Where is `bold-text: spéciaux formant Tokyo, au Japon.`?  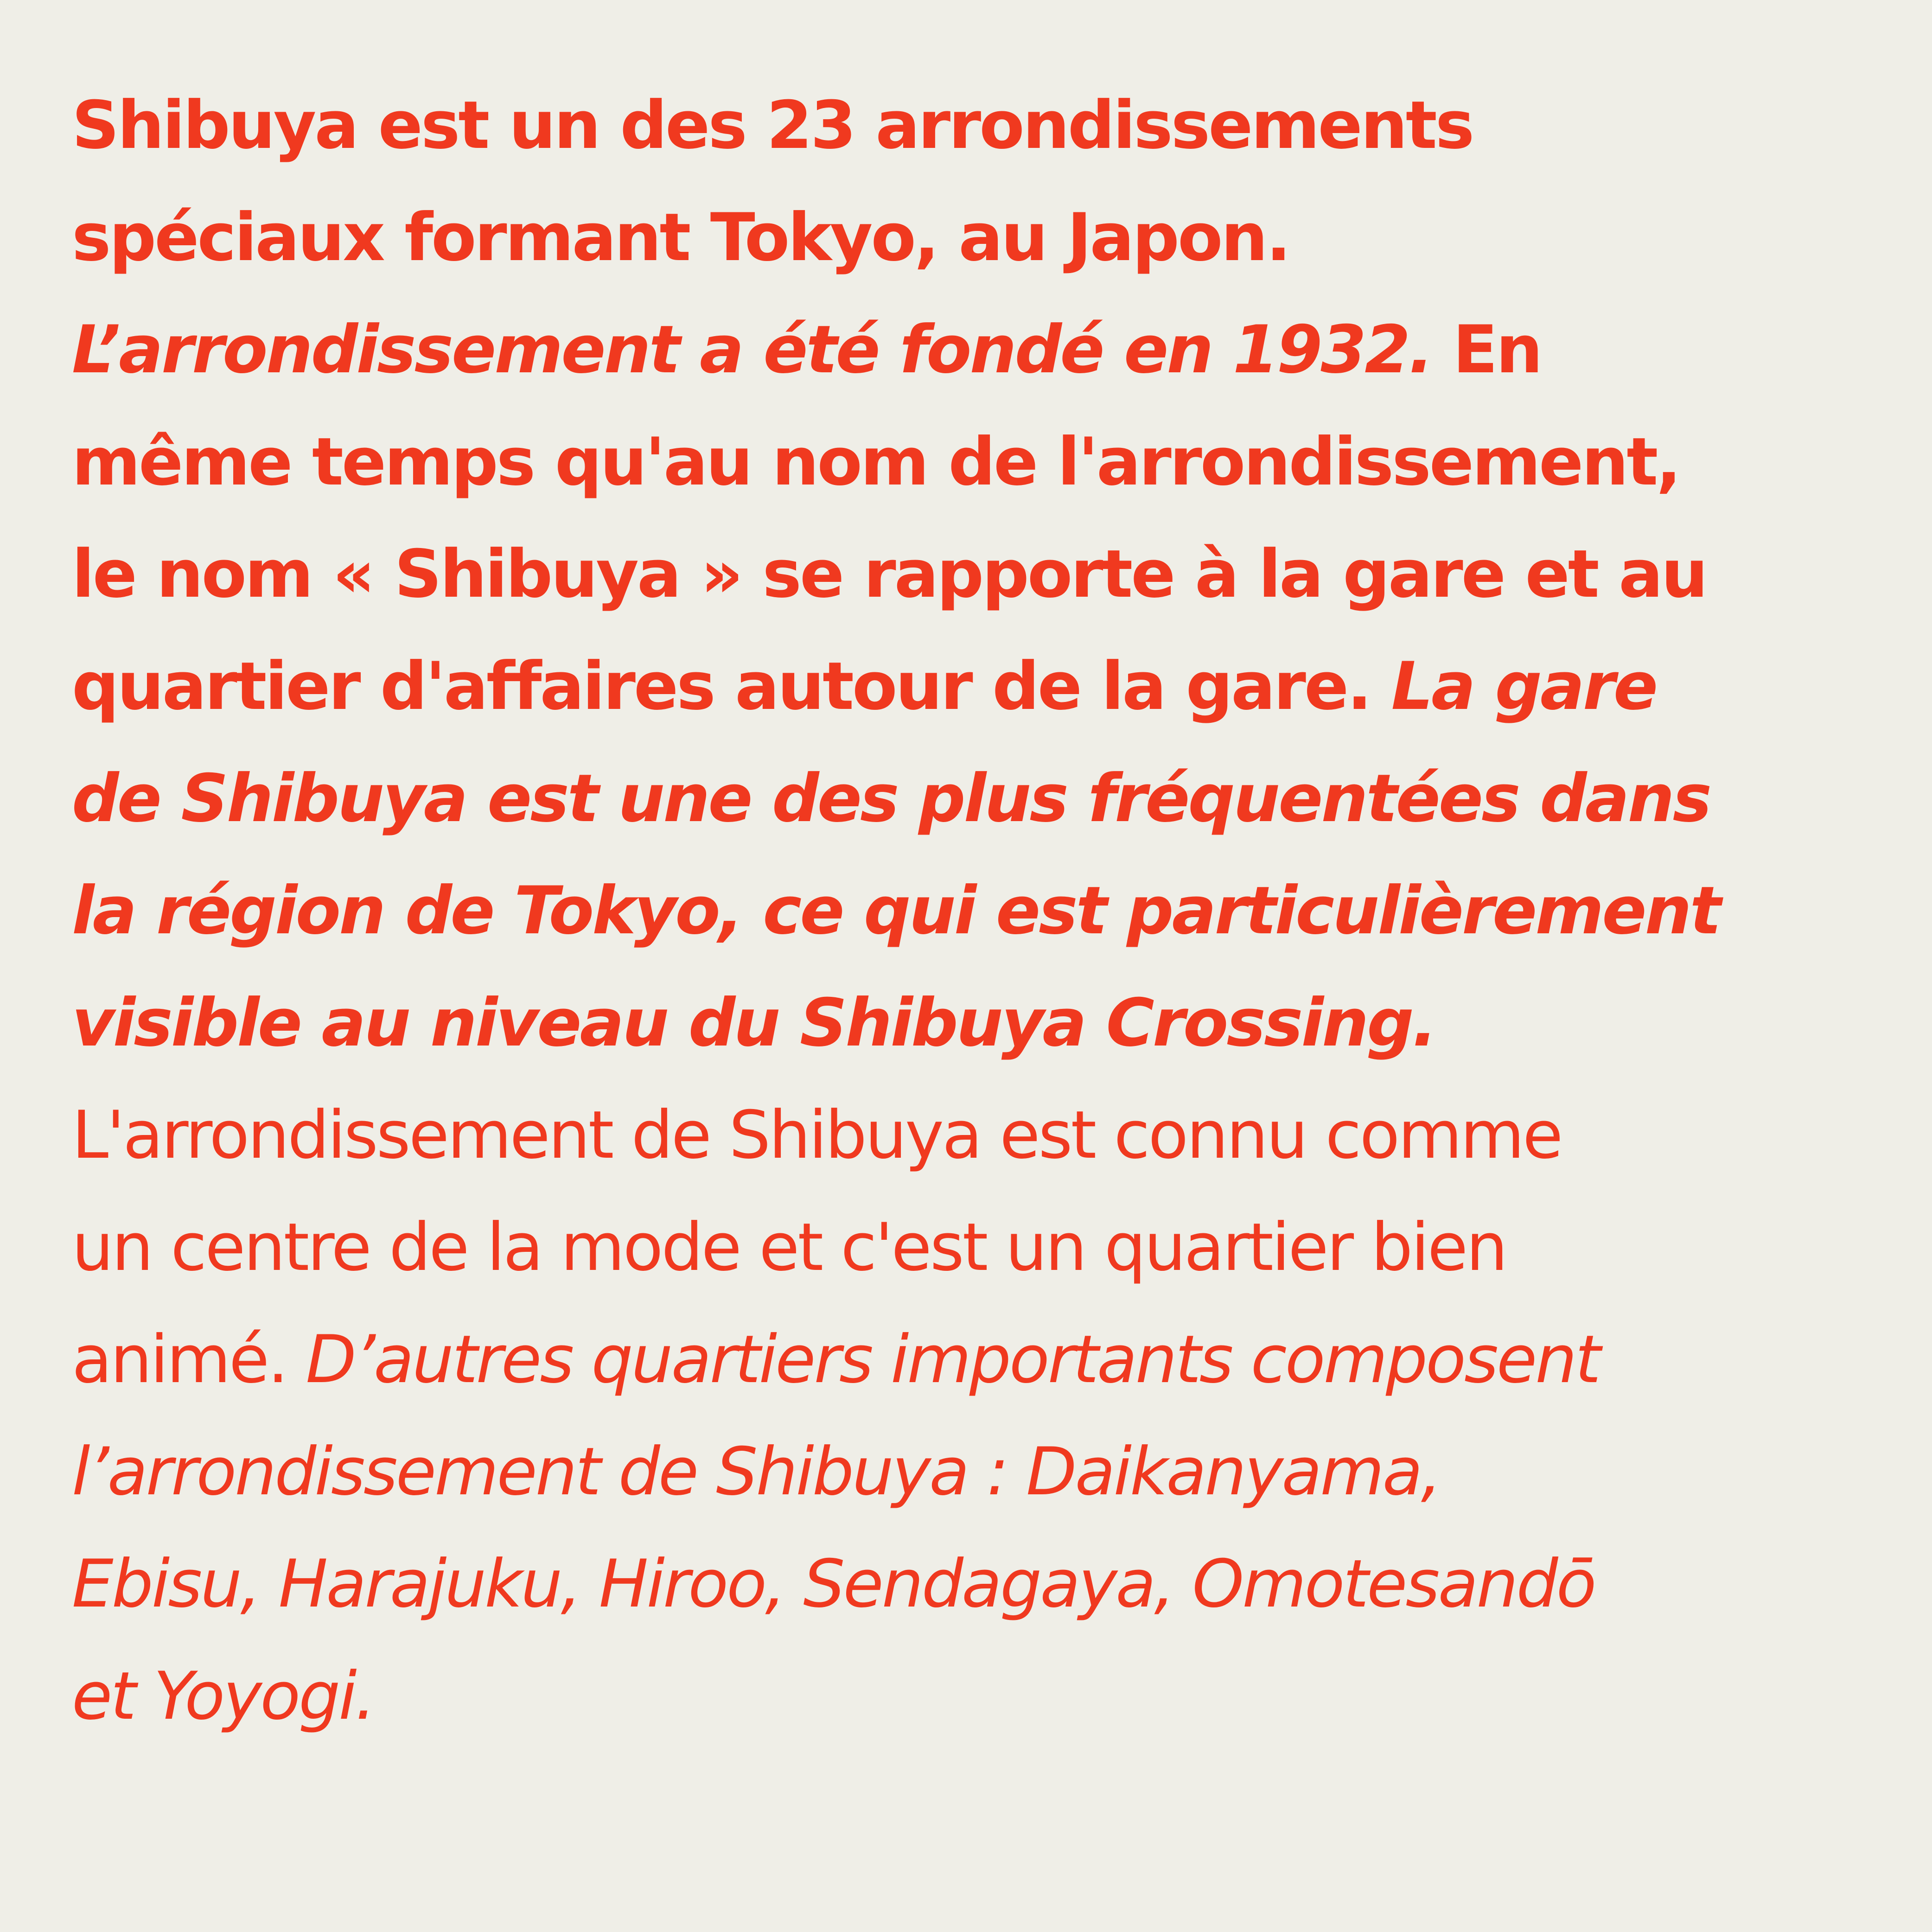
bold-text: spéciaux formant Tokyo, au Japon. is located at coordinates (682, 238).